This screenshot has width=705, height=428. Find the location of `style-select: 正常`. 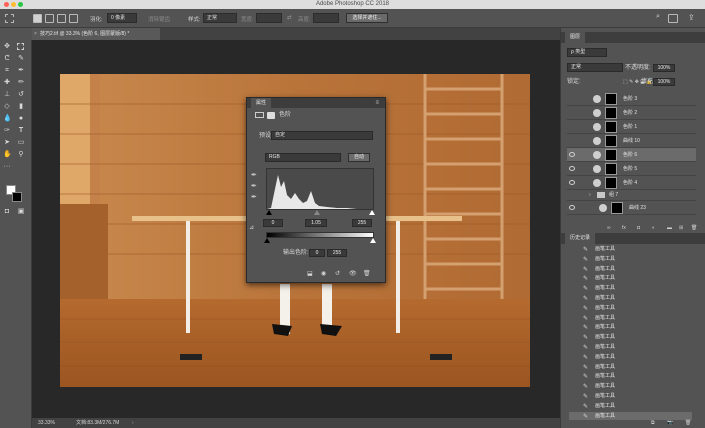

style-select: 正常 is located at coordinates (220, 18).